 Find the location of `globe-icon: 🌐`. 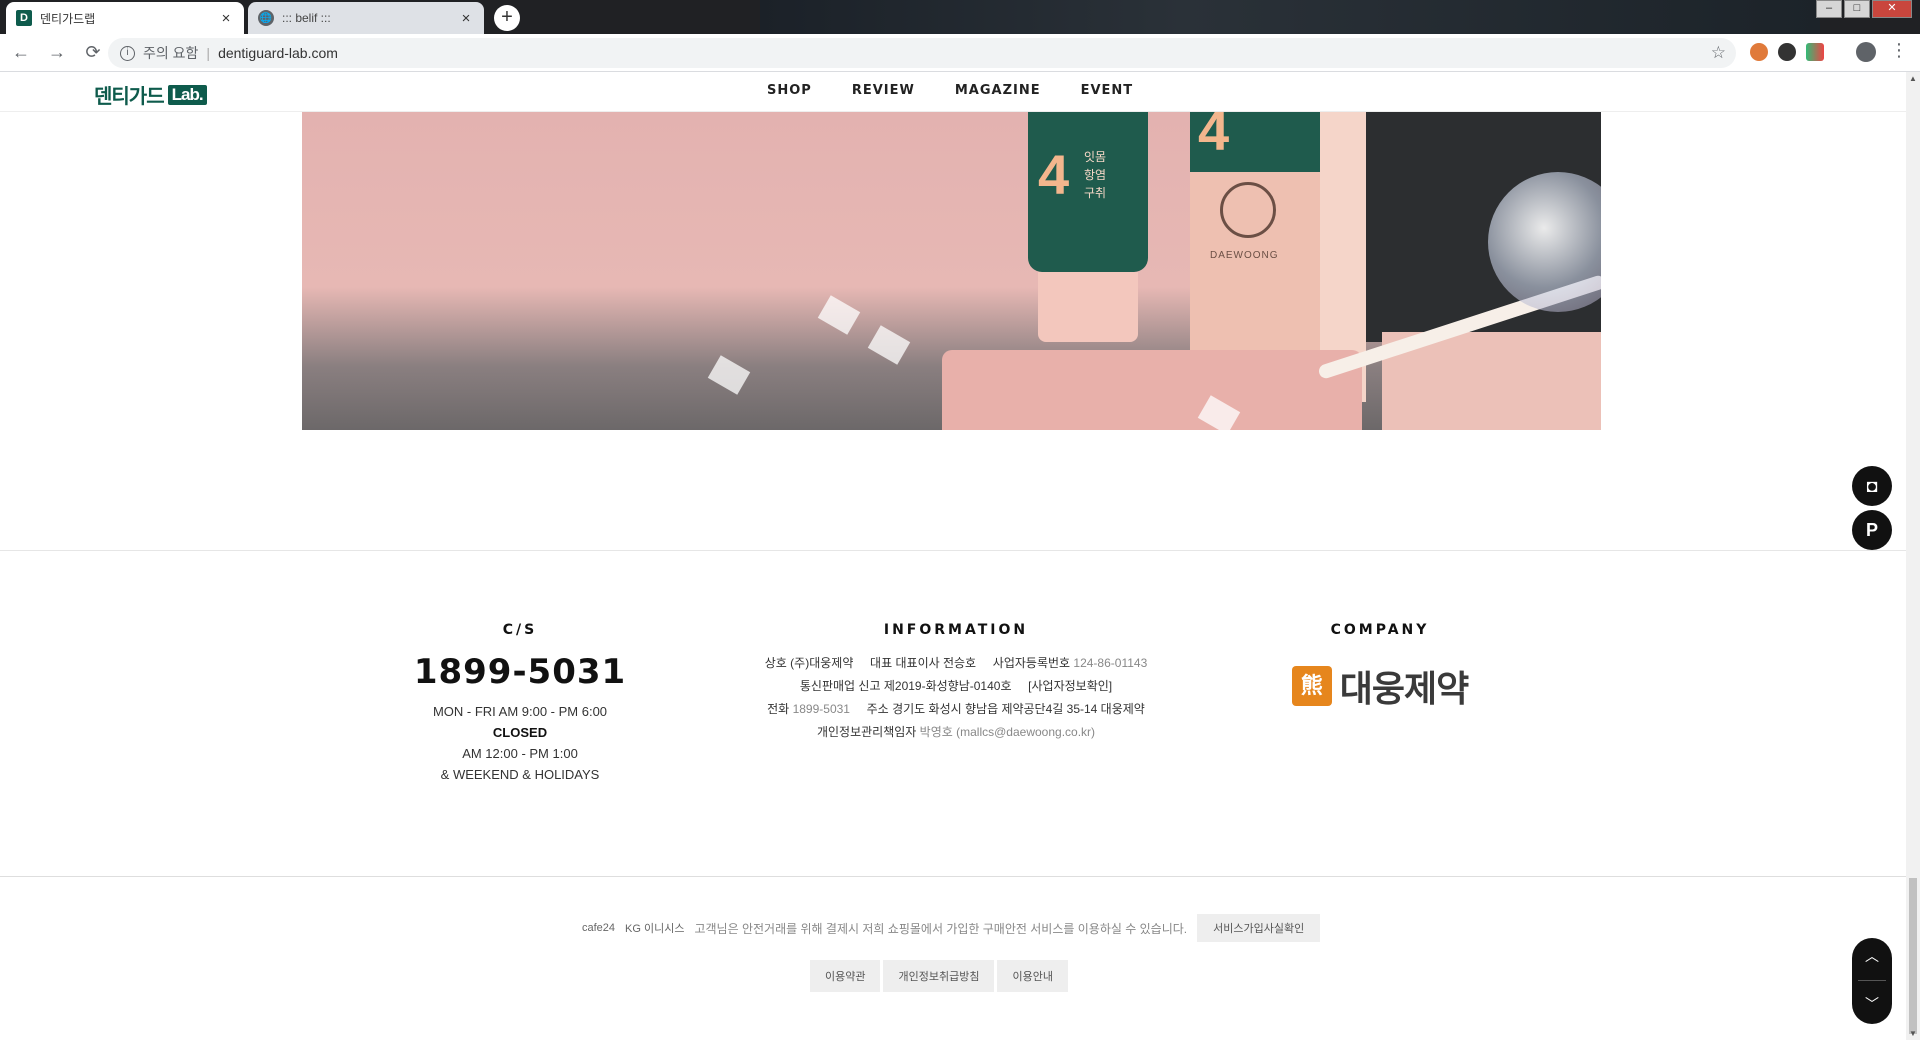

globe-icon: 🌐 is located at coordinates (266, 18).